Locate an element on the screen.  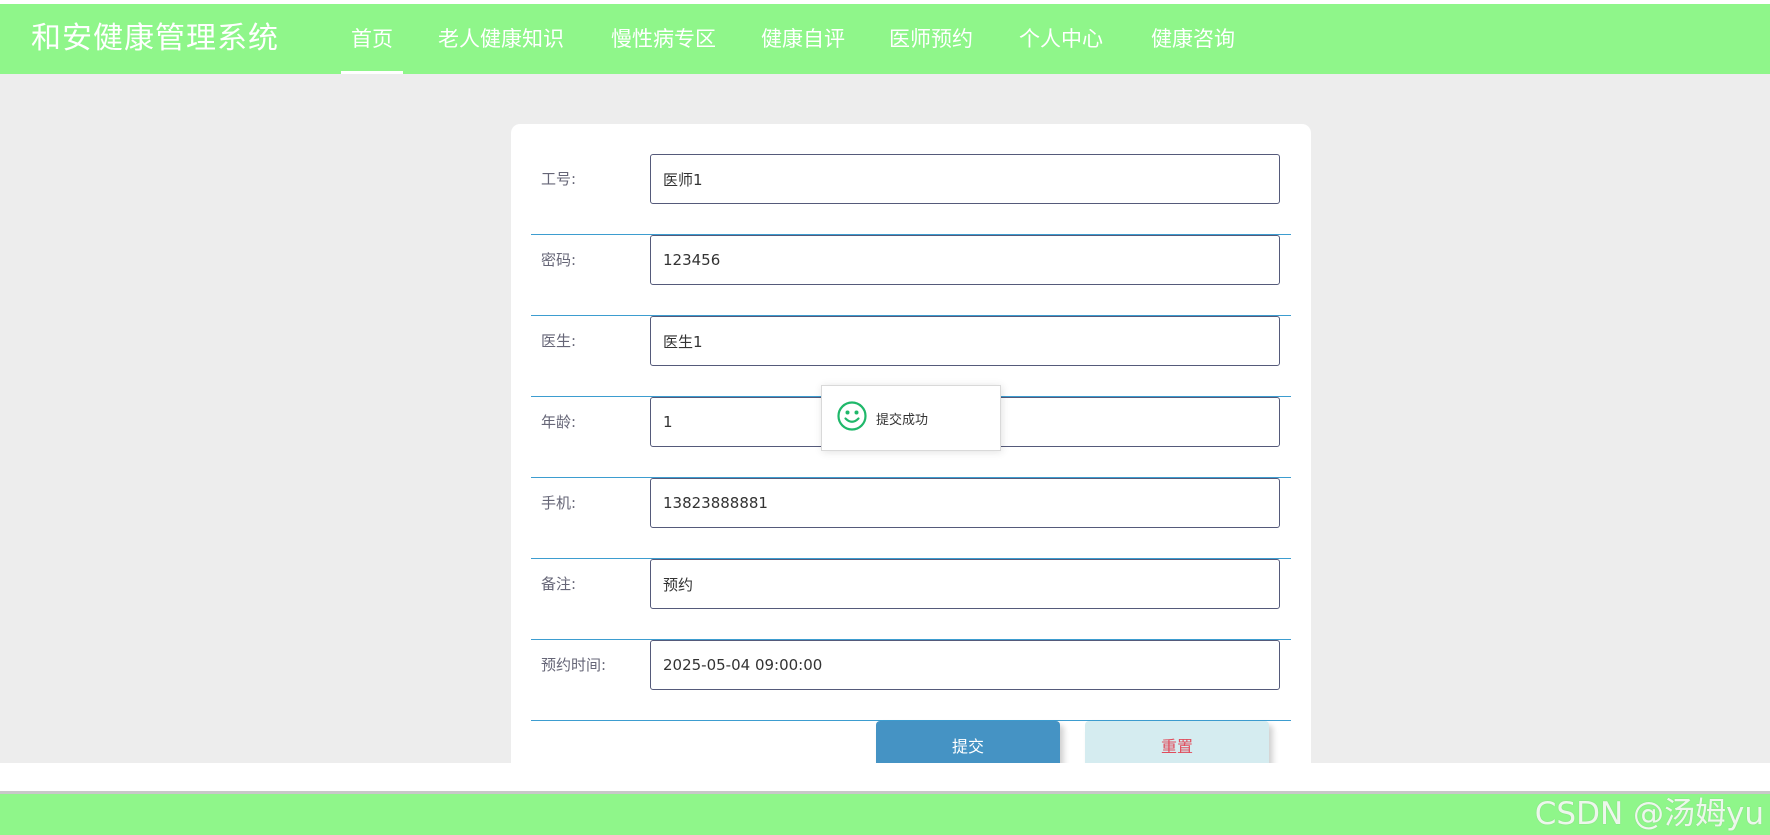
form-row-phone: 手机: is located at coordinates (911, 518).